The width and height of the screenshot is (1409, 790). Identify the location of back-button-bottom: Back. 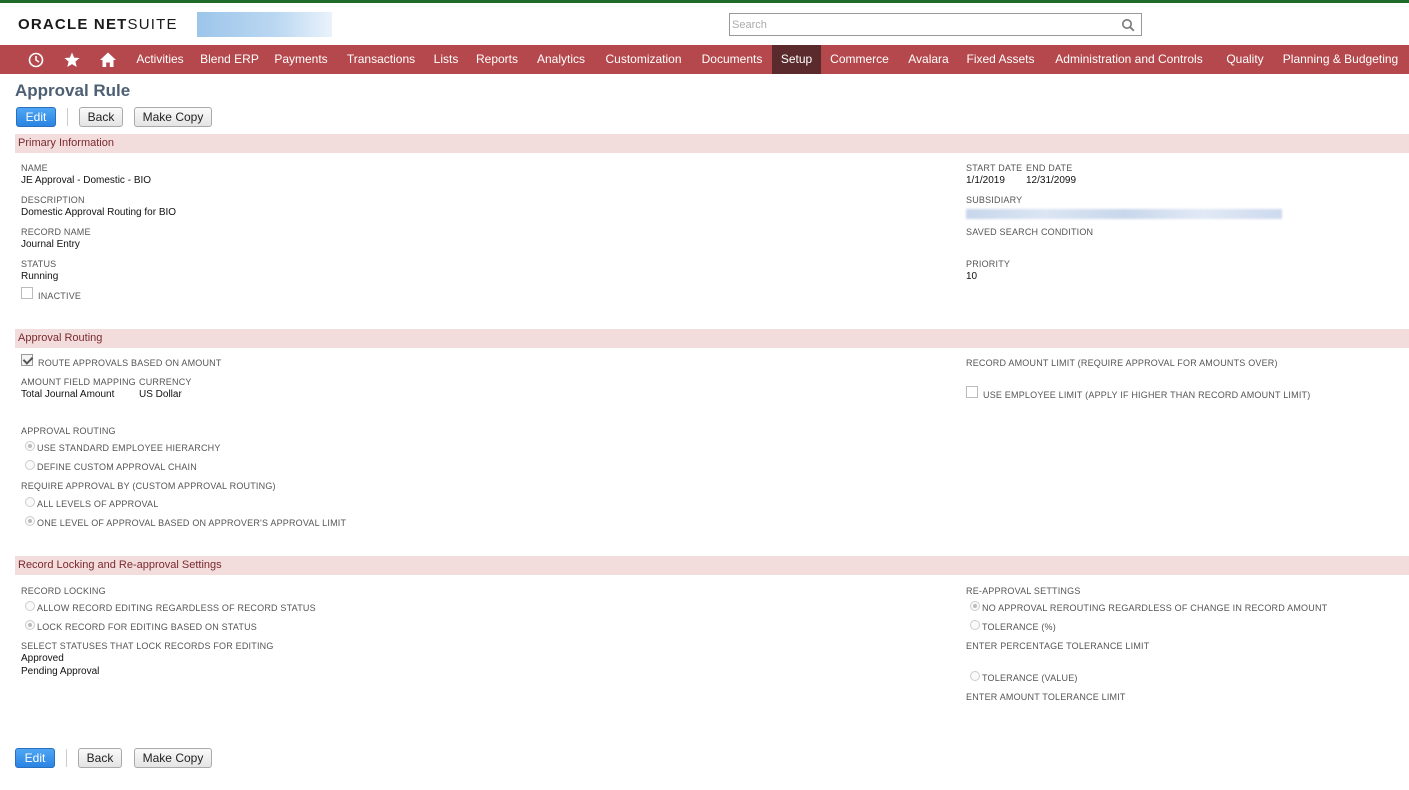
(100, 758).